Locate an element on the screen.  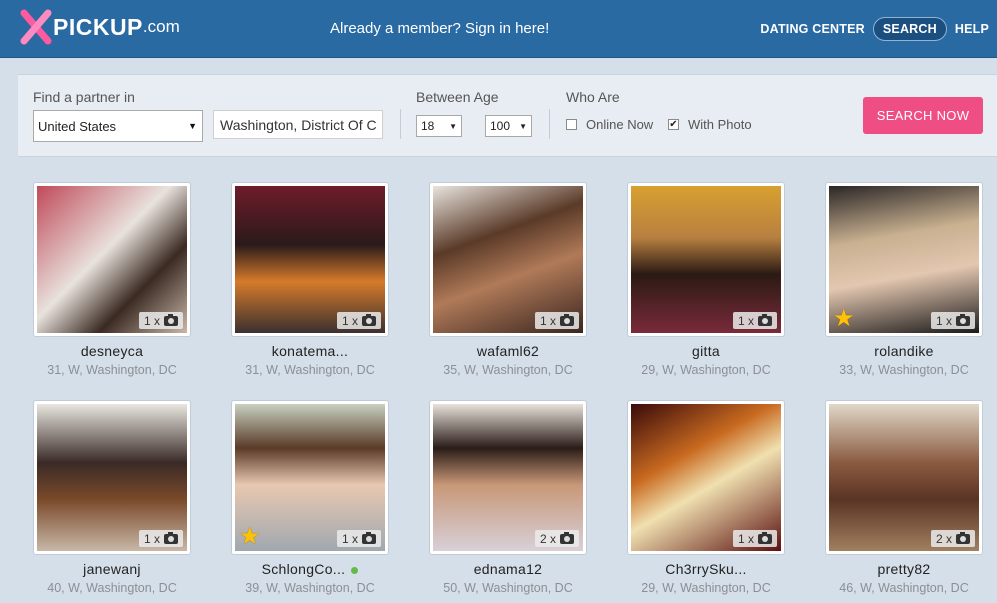
profile-card: 1 x janewanj 40, W, Washington, DC is located at coordinates (113, 500).